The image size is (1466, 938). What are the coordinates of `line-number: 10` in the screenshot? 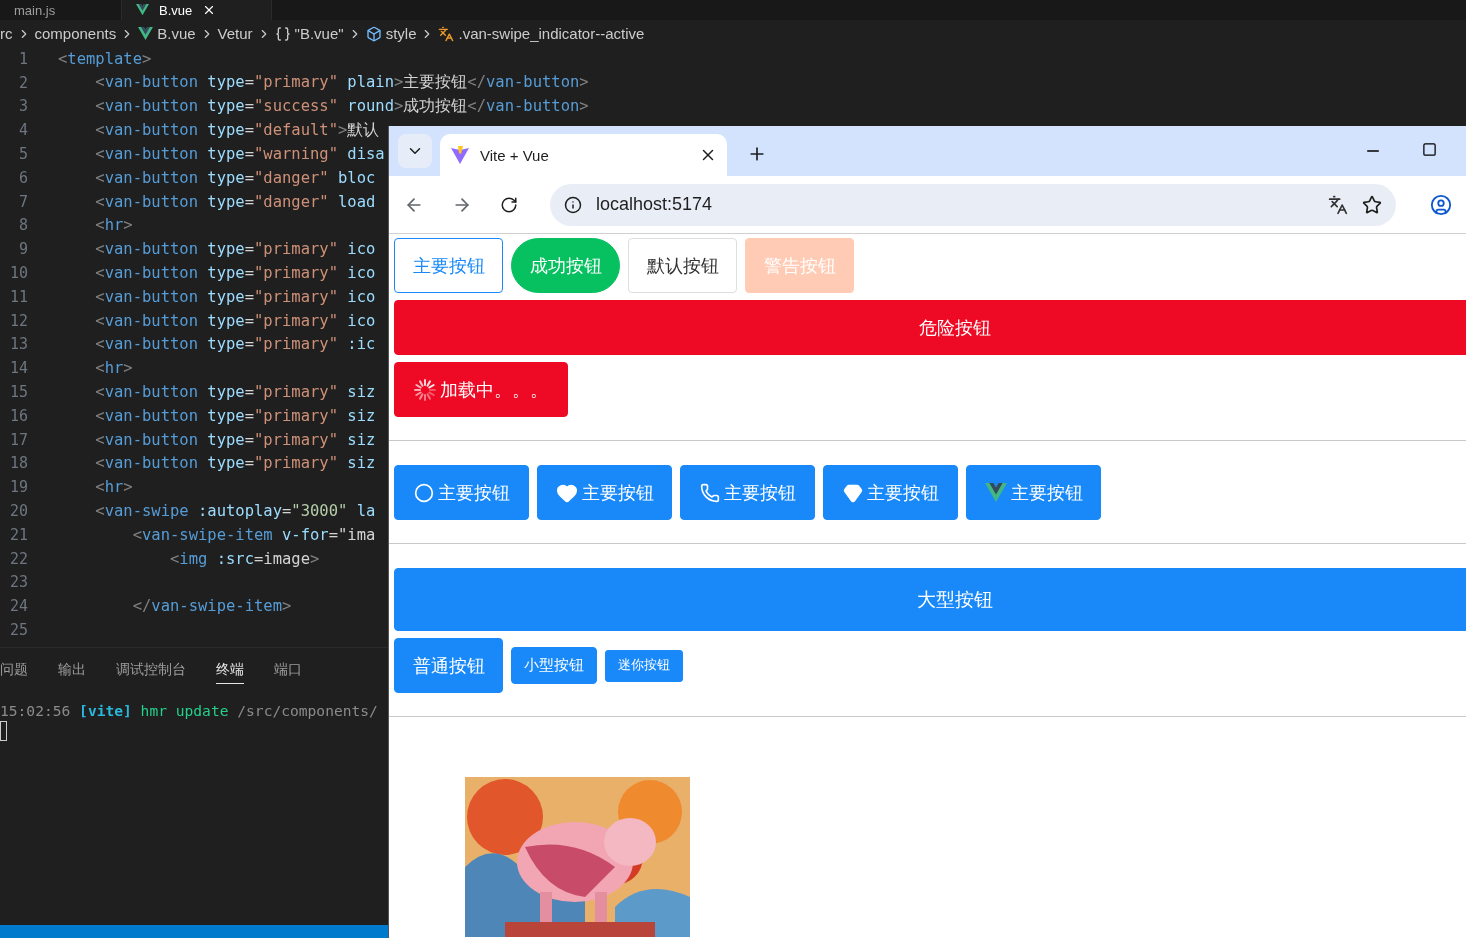 It's located at (18, 273).